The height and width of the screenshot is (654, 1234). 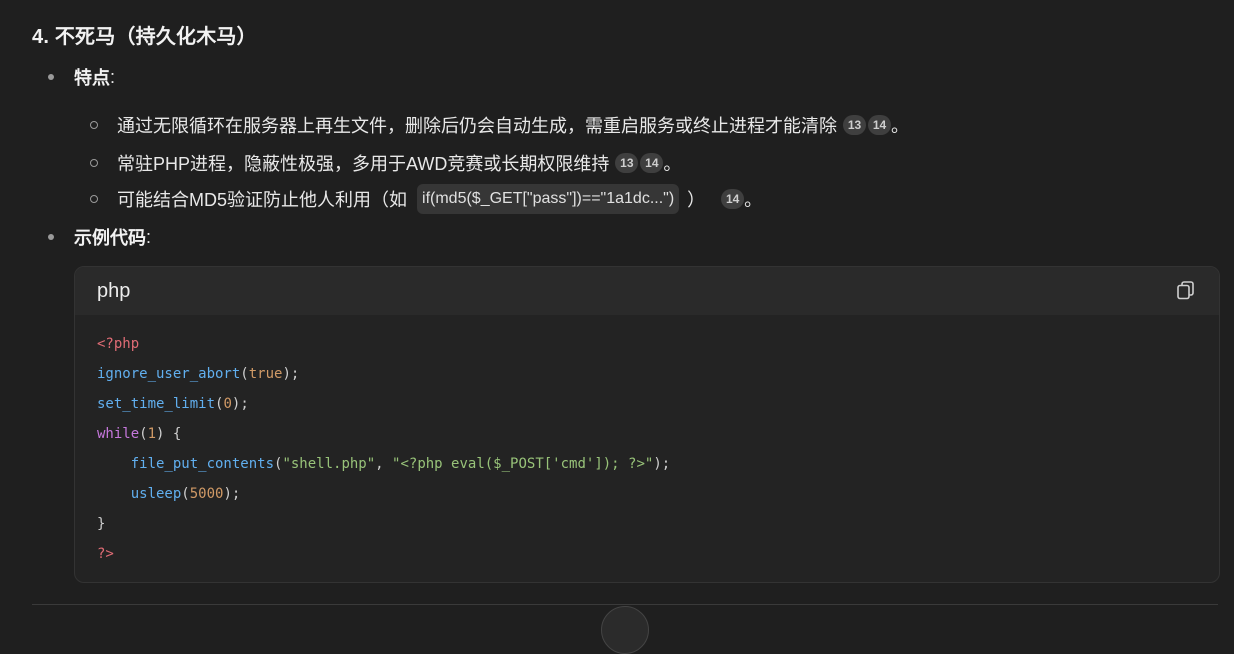 What do you see at coordinates (477, 126) in the screenshot?
I see `feature-item-1-text: 通过无限循环在服务器上再生文件，删除后仍会自动生成，需重启服务或终止进程才能清除` at bounding box center [477, 126].